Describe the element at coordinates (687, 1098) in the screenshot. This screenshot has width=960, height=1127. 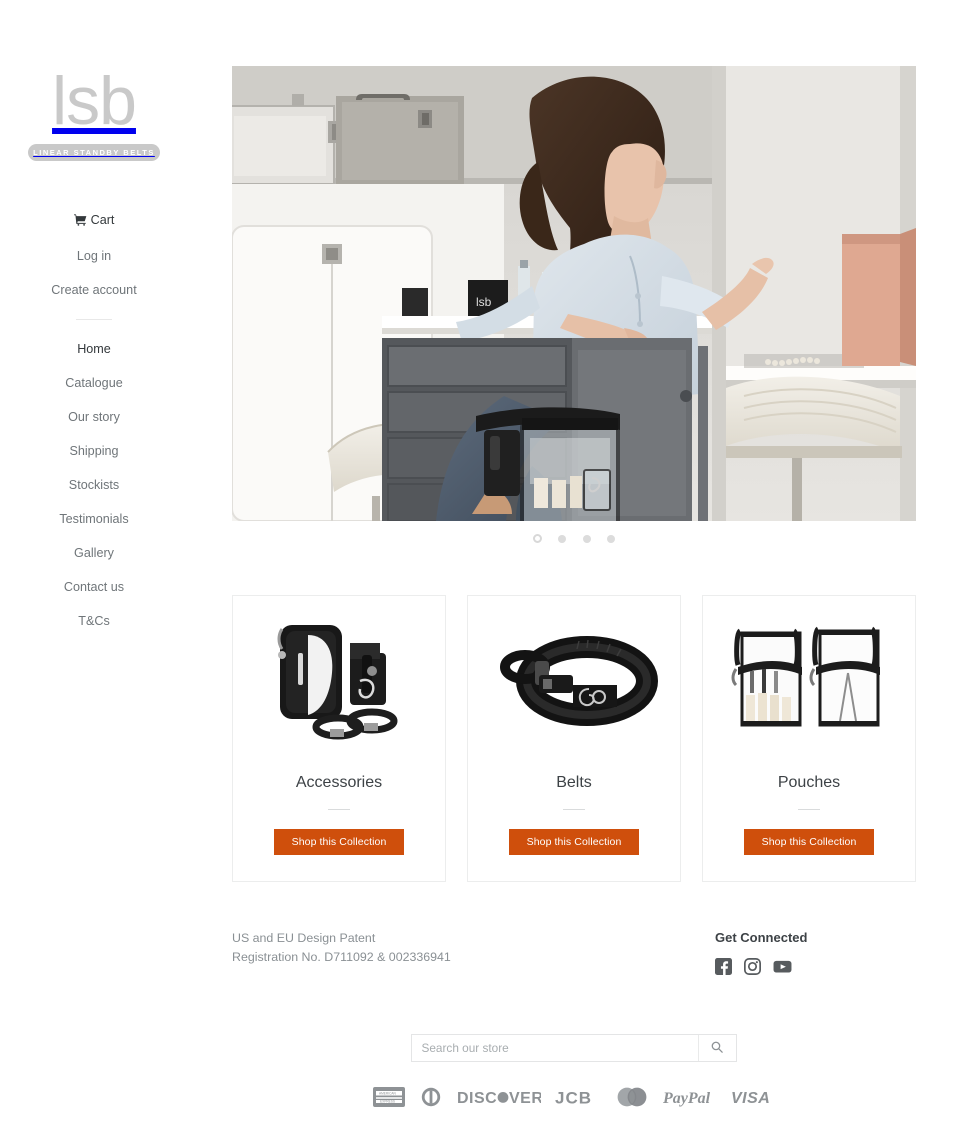
I see `svg-text: PayPal` at that location.